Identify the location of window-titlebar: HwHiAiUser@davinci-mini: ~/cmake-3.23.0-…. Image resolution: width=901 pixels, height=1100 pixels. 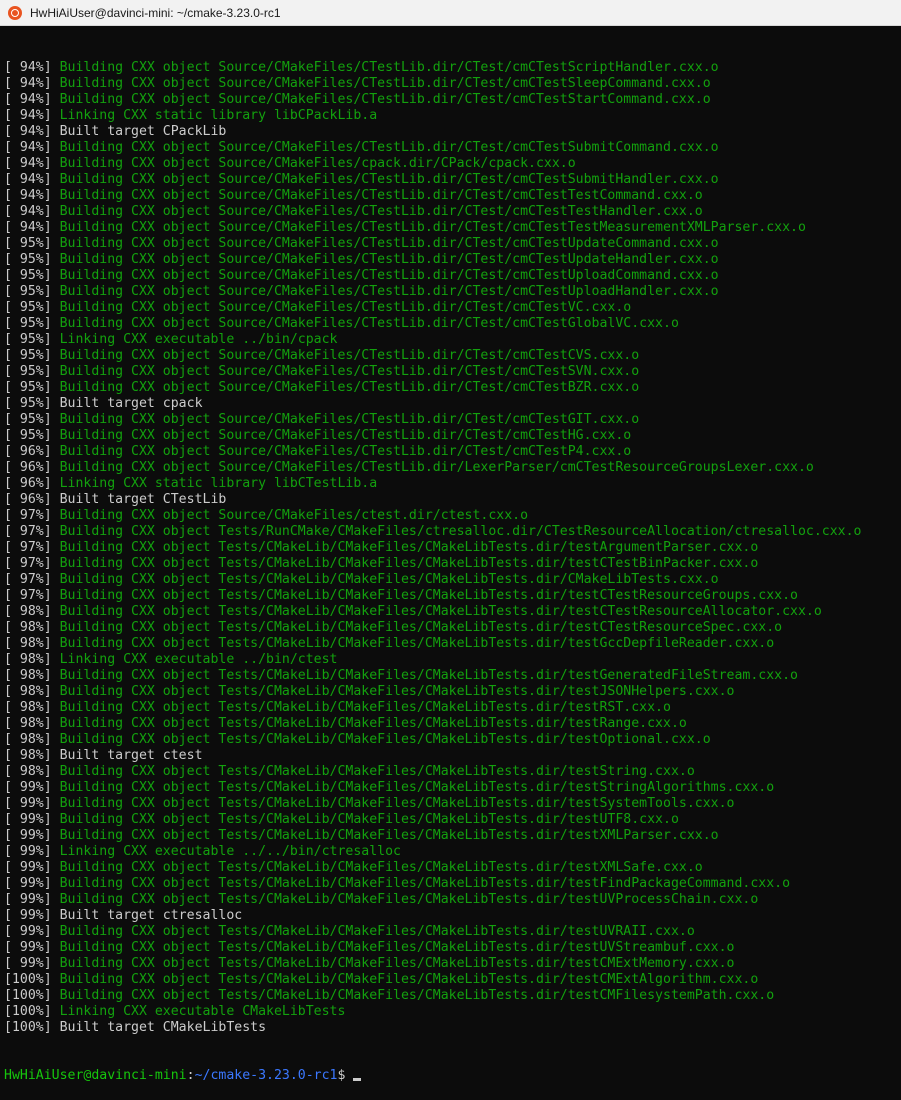
(450, 13).